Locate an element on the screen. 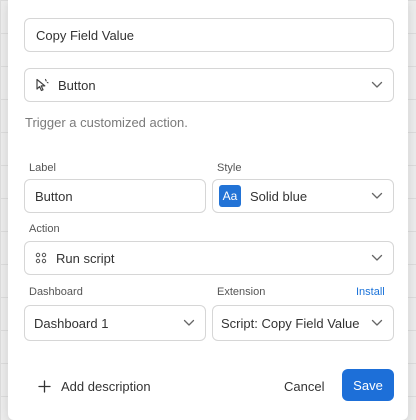  install-link: Install is located at coordinates (370, 292).